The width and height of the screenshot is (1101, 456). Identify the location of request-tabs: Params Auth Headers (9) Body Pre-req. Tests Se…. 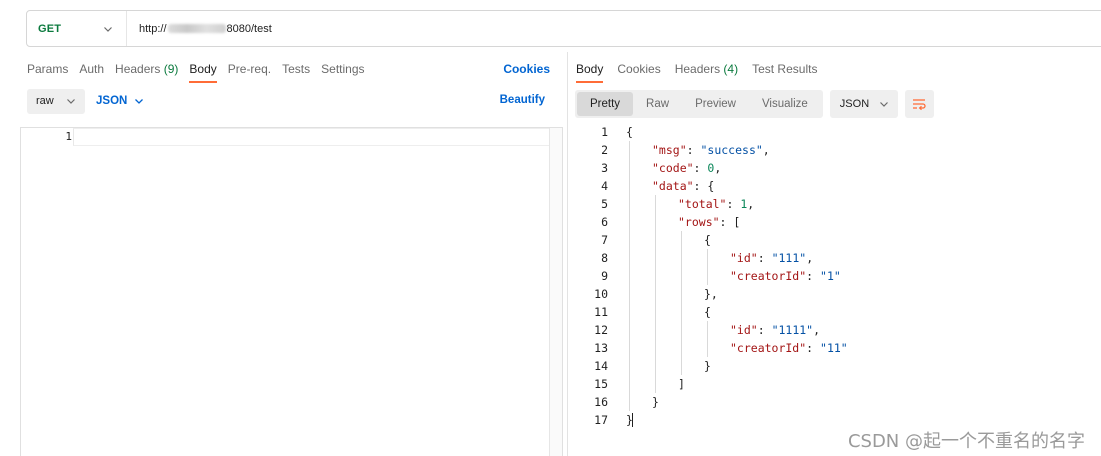
(289, 70).